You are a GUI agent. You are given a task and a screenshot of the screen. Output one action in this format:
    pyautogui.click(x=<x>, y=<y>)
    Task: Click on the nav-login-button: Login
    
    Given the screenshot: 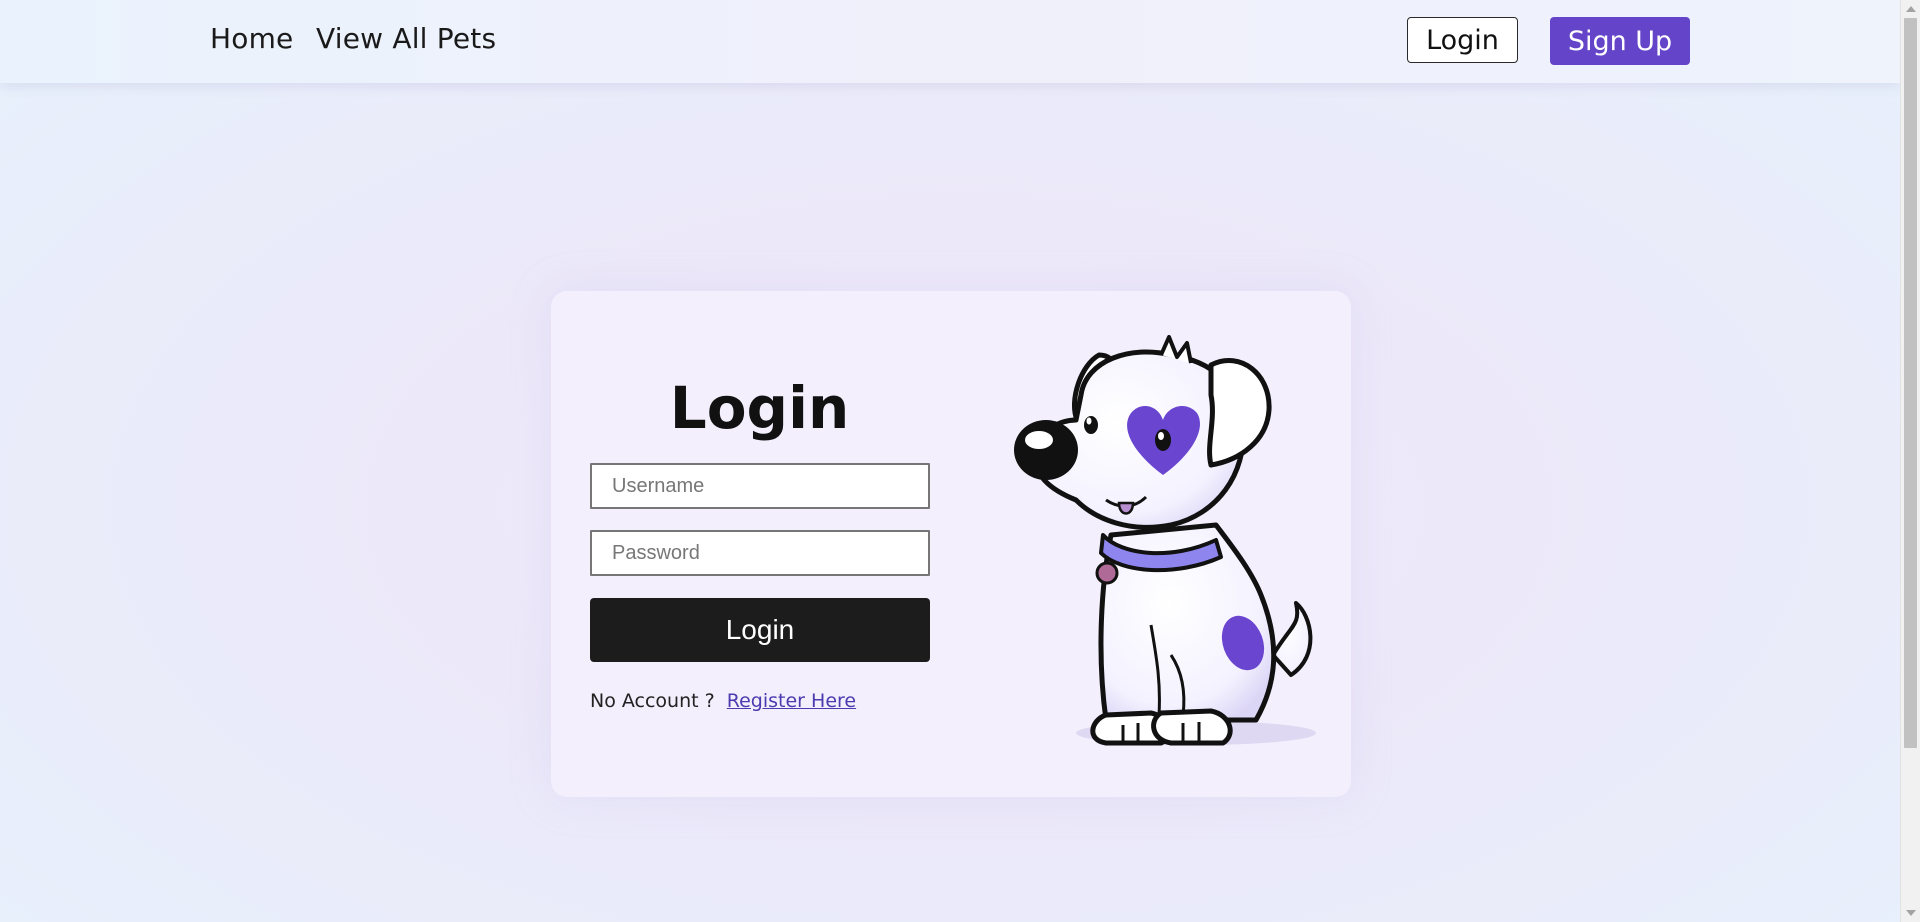 What is the action you would take?
    pyautogui.click(x=1462, y=40)
    